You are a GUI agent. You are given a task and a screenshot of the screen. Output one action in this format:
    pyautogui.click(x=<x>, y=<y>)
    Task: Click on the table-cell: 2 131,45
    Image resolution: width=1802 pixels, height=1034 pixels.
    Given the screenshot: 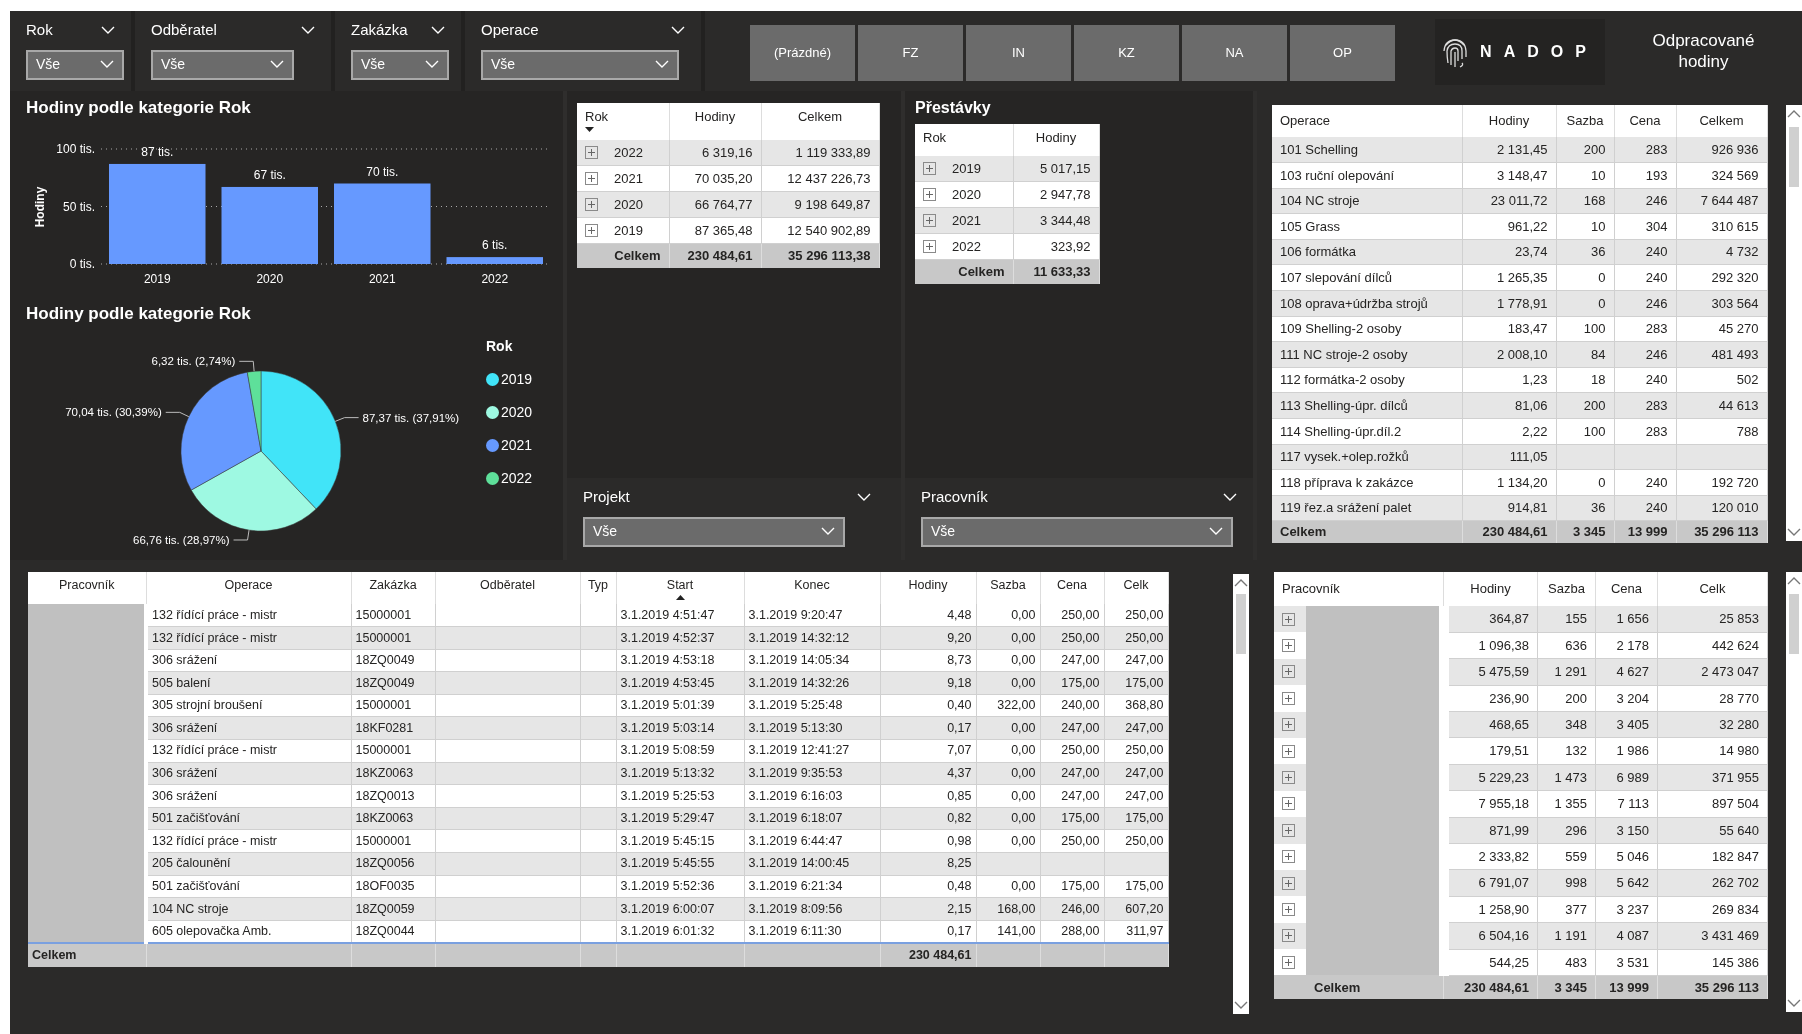 What is the action you would take?
    pyautogui.click(x=1522, y=149)
    